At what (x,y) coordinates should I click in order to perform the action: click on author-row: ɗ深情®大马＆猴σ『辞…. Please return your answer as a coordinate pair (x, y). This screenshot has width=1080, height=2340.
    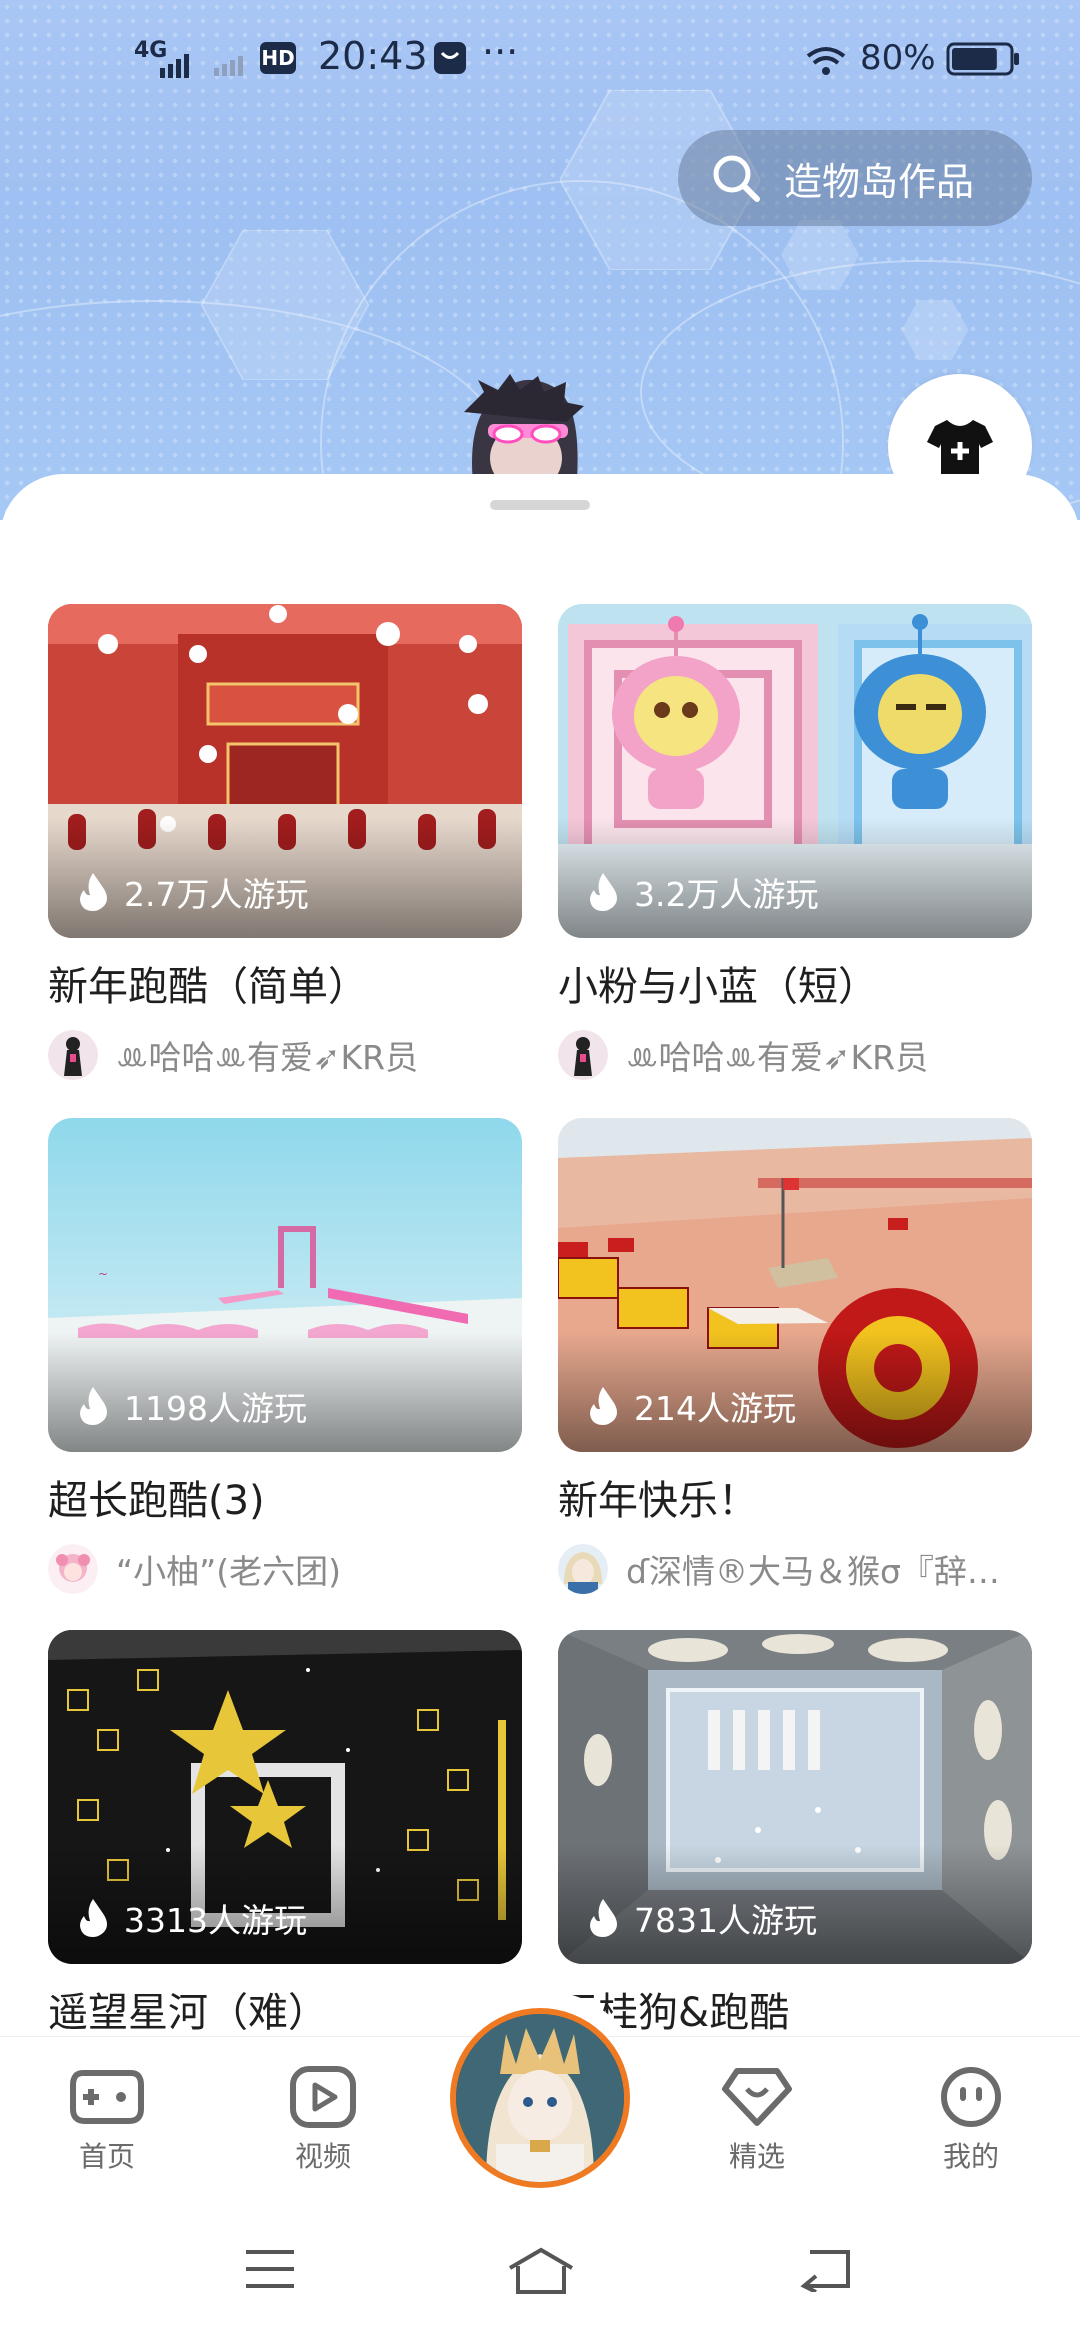
    Looking at the image, I should click on (795, 1569).